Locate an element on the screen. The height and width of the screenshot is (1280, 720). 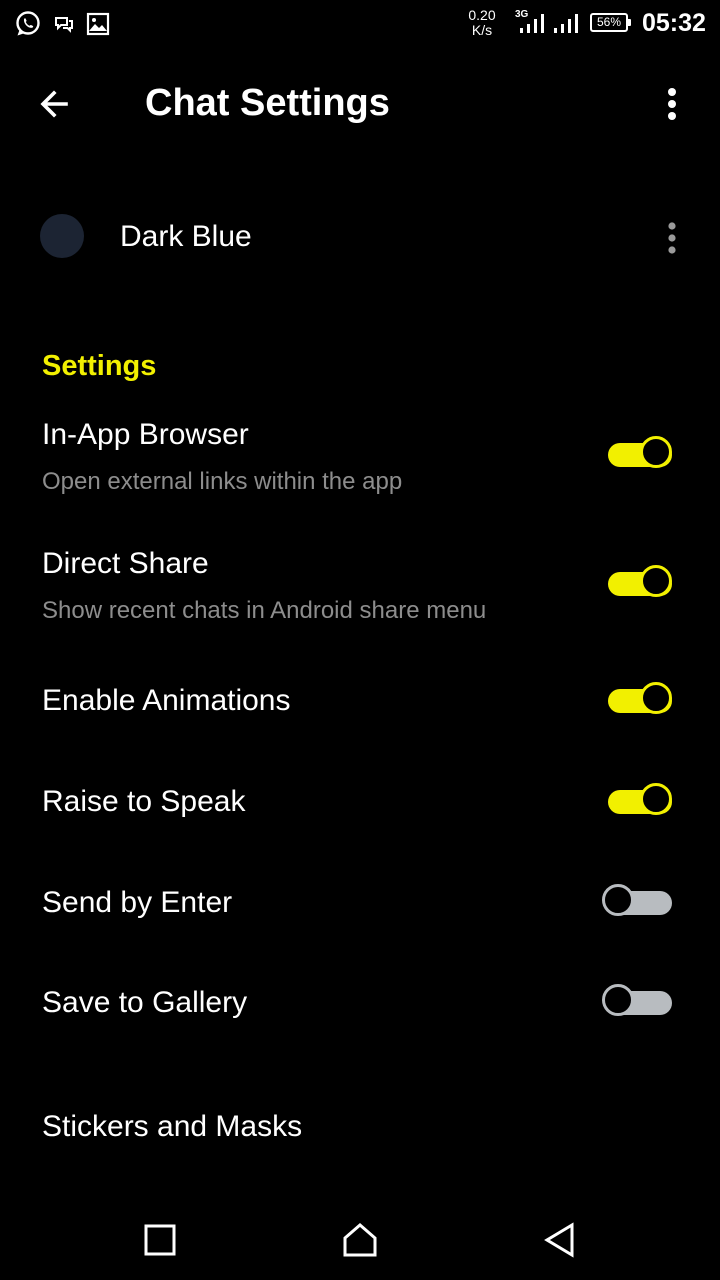
image-icon is located at coordinates (98, 24).